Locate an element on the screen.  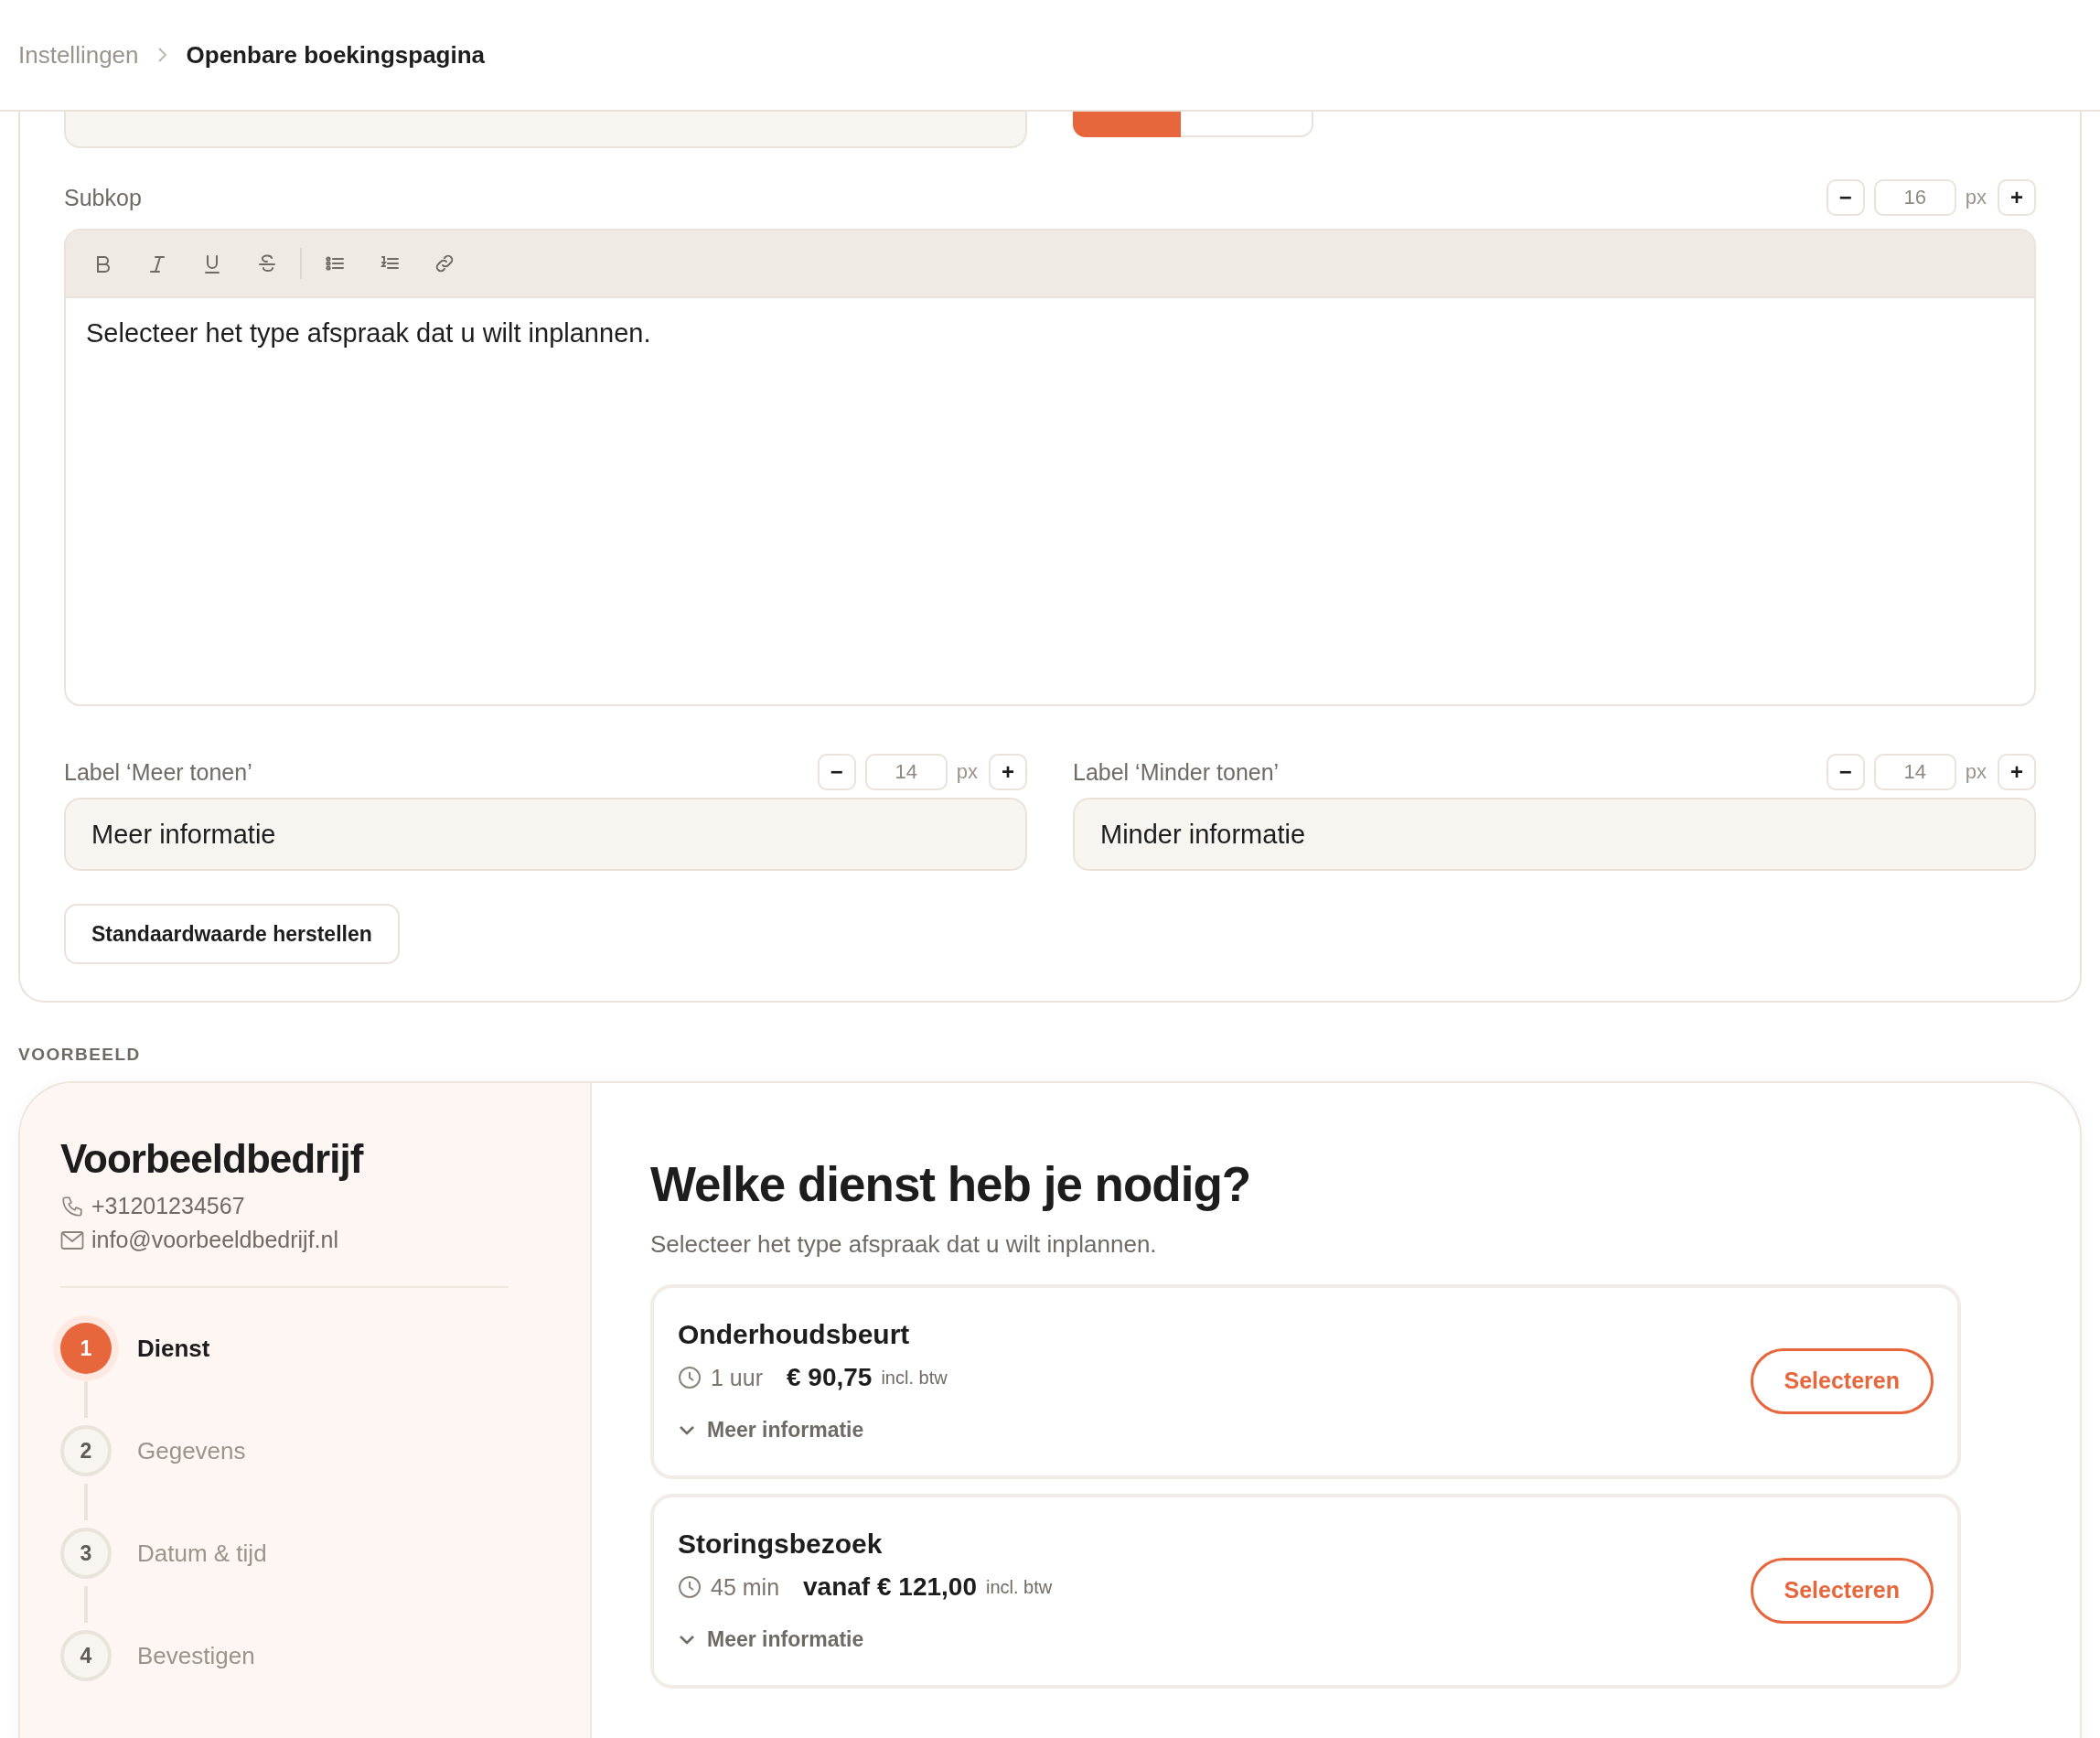
company-name: Voorbeeldbedrijf is located at coordinates (212, 1159).